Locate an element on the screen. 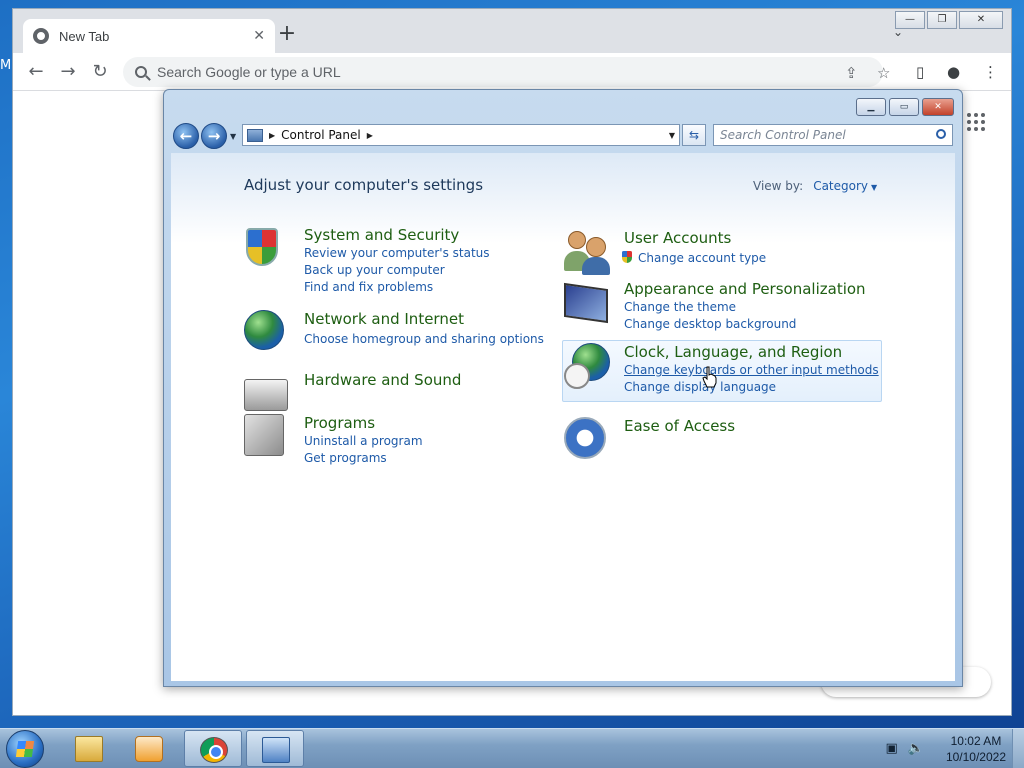 This screenshot has height=768, width=1024. category-link: Change display language is located at coordinates (700, 387).